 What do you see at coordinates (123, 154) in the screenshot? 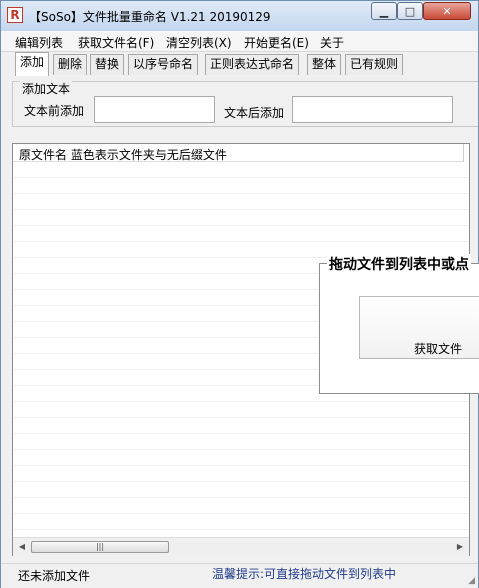
I see `column-original-filename: 原文件名 蓝色表示文件夹与无后缀文件` at bounding box center [123, 154].